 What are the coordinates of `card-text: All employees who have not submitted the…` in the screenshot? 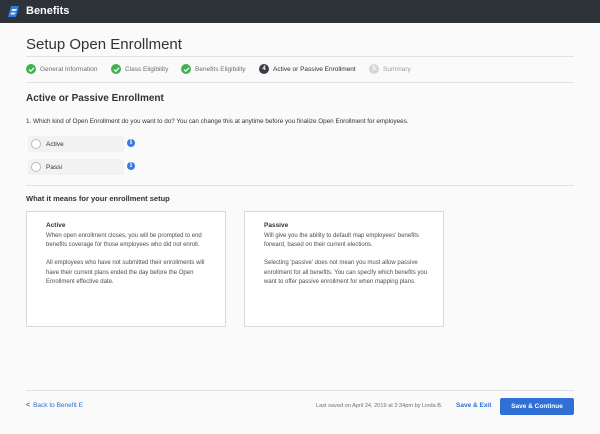 It's located at (125, 272).